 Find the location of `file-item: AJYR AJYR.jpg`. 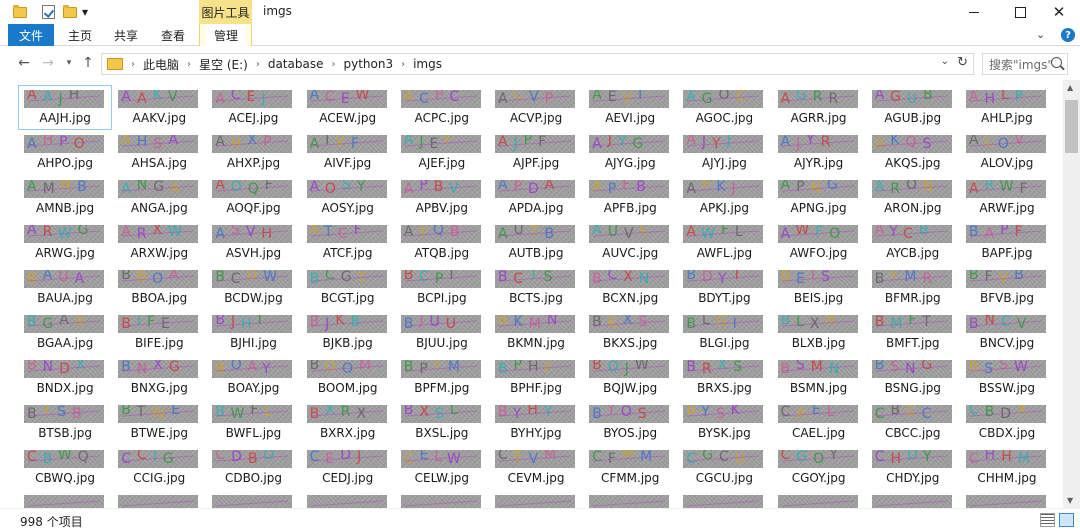

file-item: AJYR AJYR.jpg is located at coordinates (819, 152).